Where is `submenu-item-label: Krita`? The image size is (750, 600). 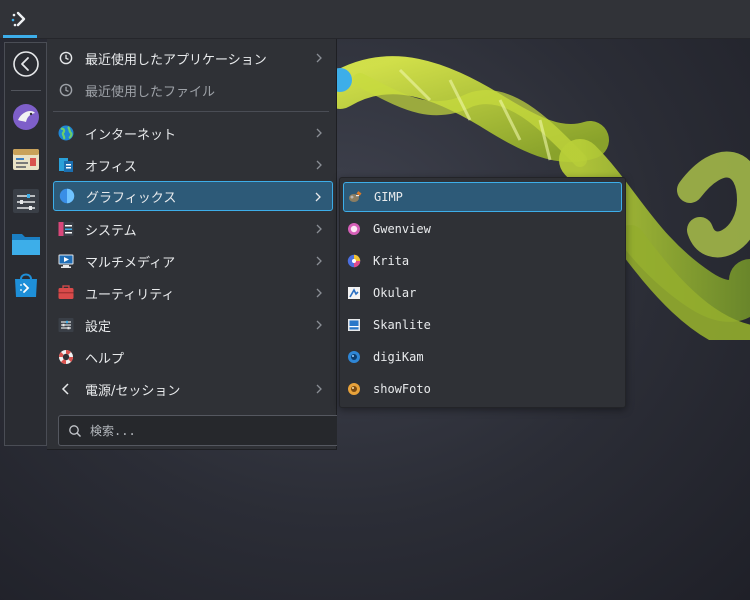 submenu-item-label: Krita is located at coordinates (391, 261).